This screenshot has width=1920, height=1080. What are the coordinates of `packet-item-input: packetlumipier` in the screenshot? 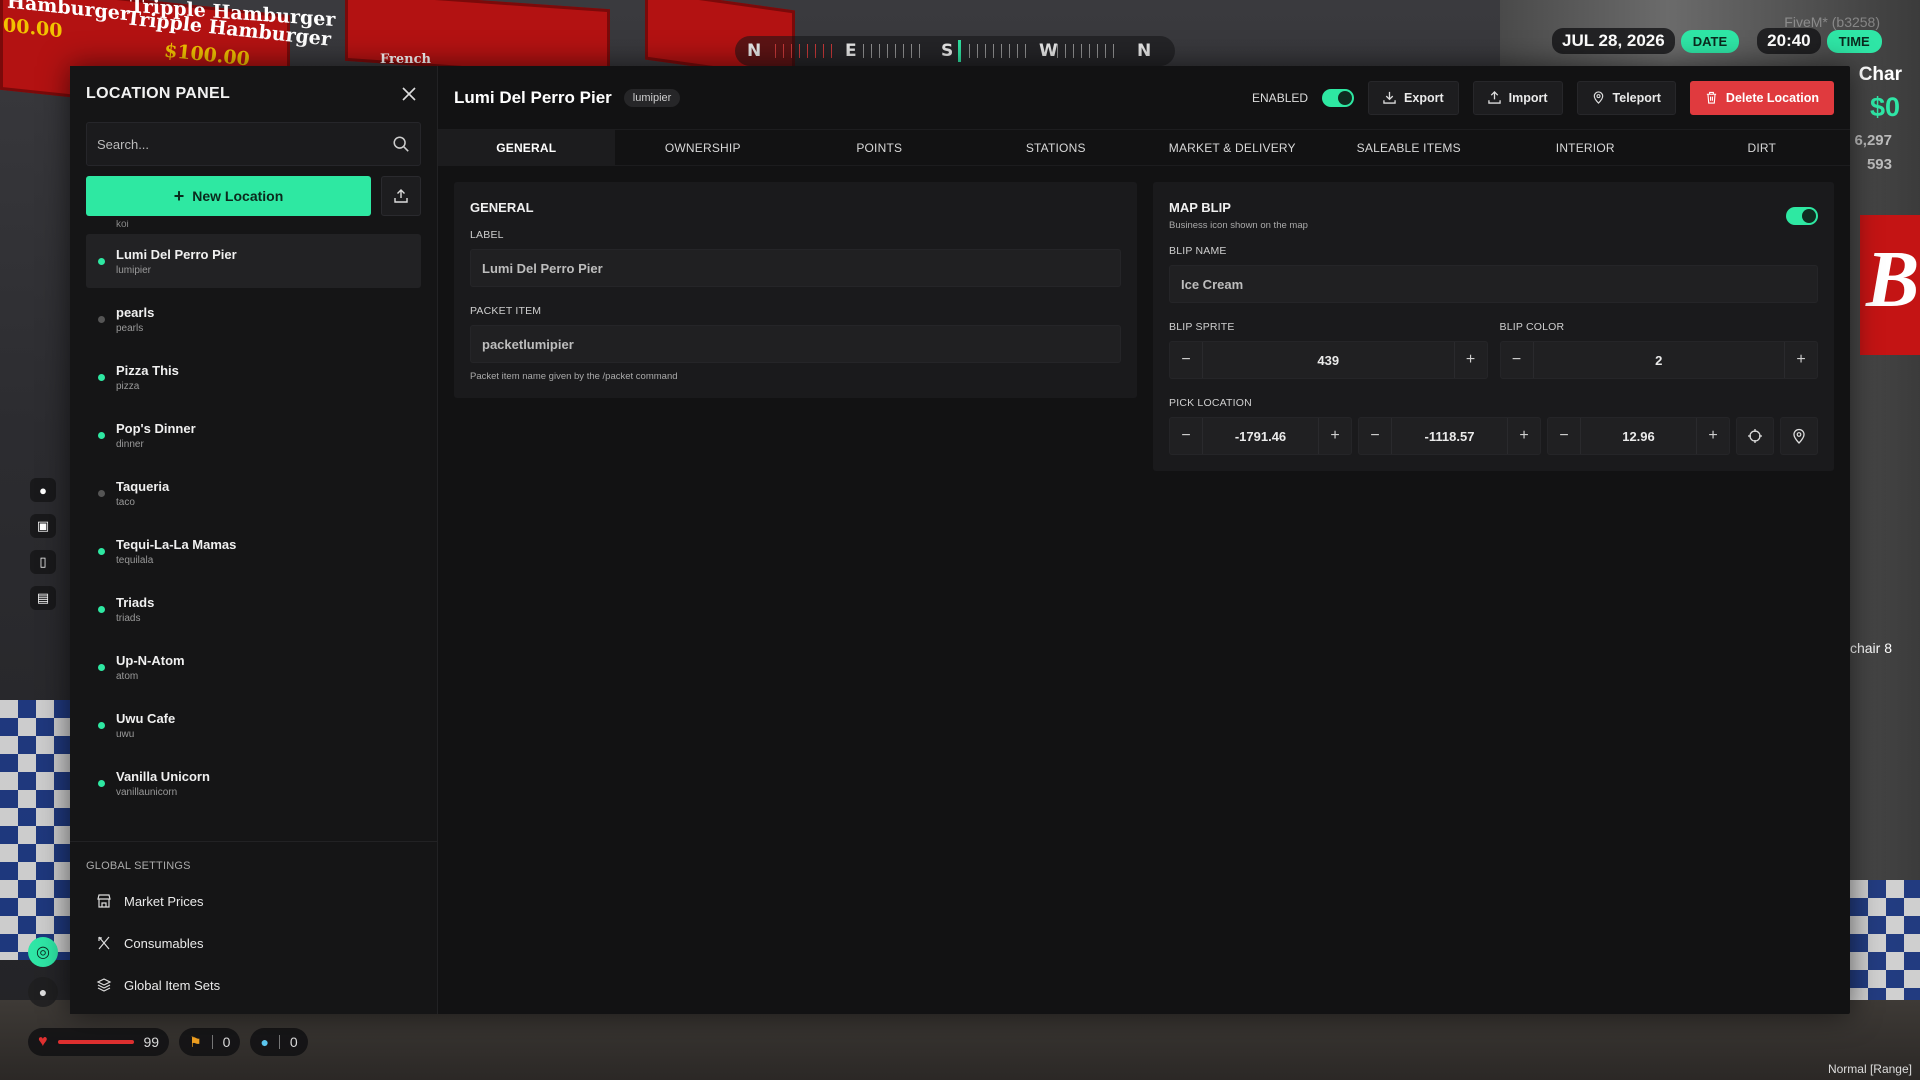 It's located at (795, 344).